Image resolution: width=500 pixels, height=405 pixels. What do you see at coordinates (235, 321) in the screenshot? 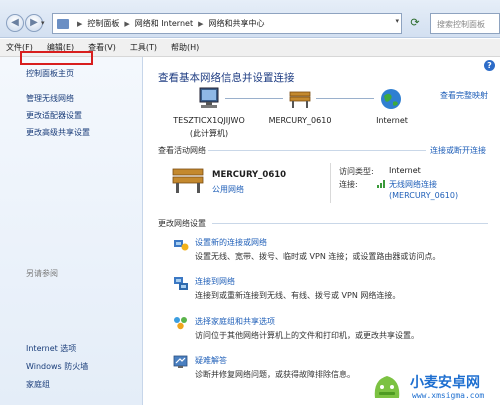
I see `task-homegroup-link: 选择家庭组和共享选项` at bounding box center [235, 321].